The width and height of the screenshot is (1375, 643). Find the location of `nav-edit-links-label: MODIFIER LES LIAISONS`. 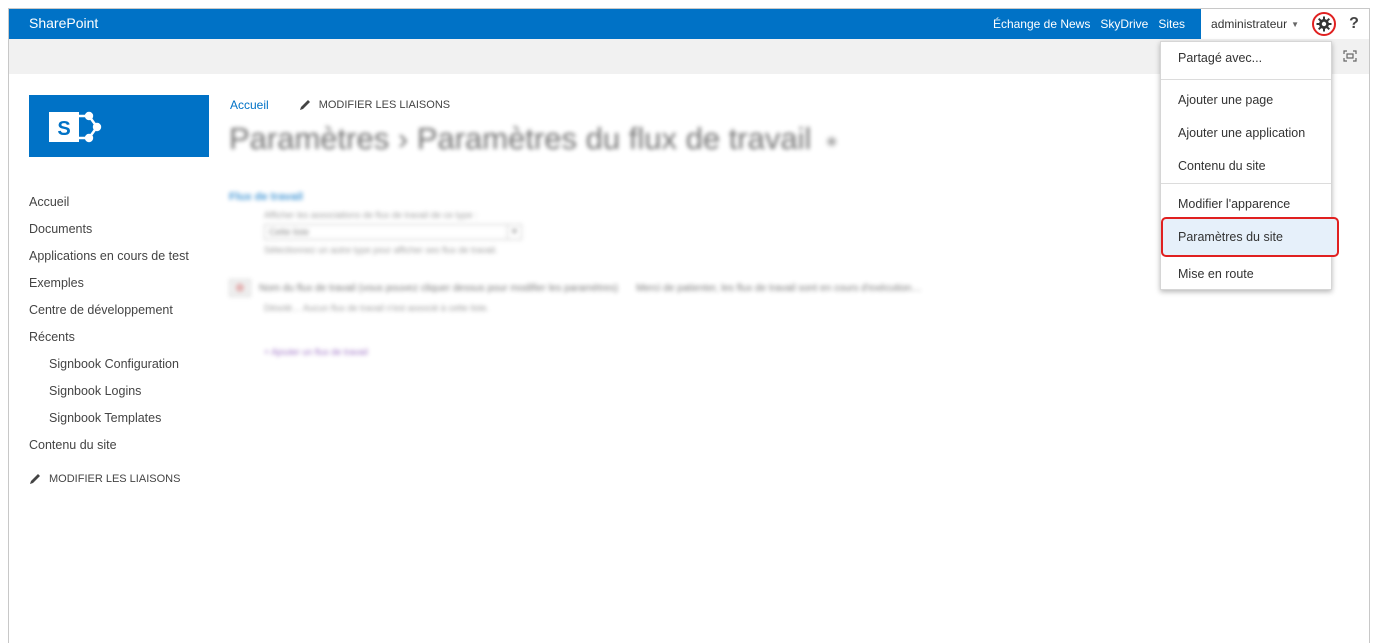

nav-edit-links-label: MODIFIER LES LIAISONS is located at coordinates (115, 479).